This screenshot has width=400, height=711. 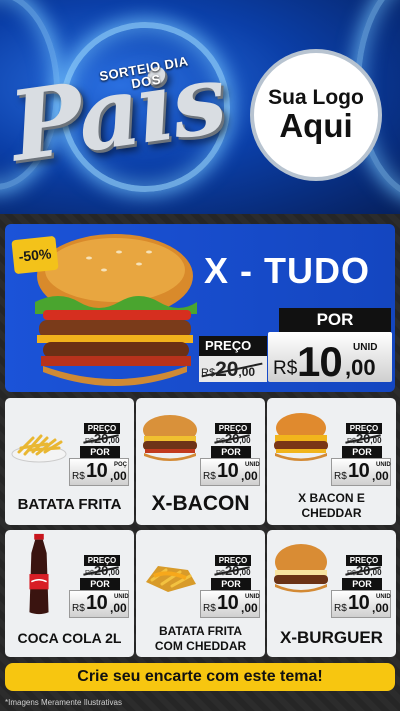 I want to click on soda-bottle-image, so click(x=39, y=574).